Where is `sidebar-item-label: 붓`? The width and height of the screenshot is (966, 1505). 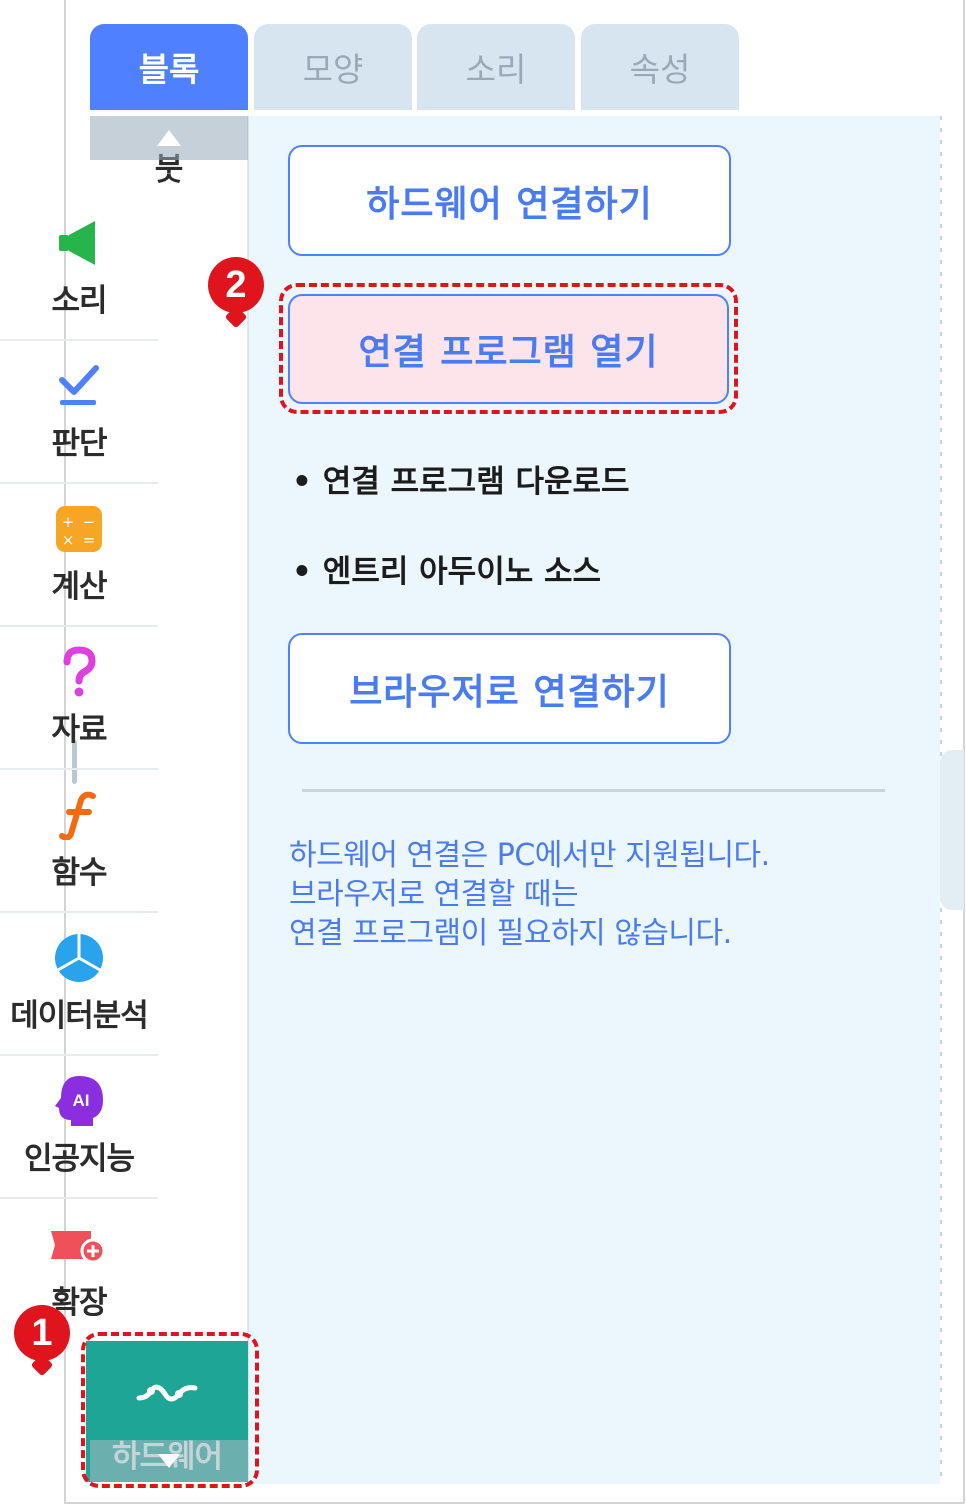 sidebar-item-label: 붓 is located at coordinates (169, 170).